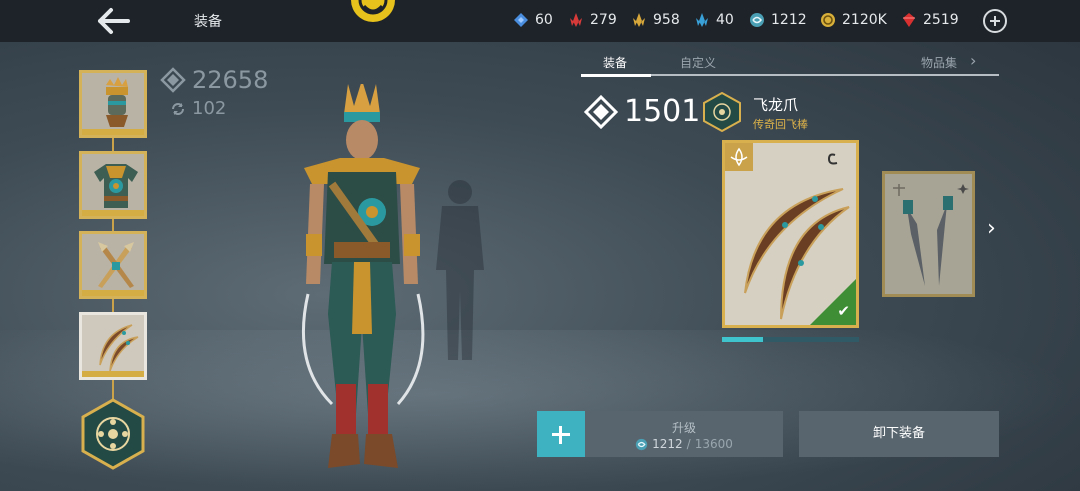  Describe the element at coordinates (909, 20) in the screenshot. I see `ruby-icon` at that location.